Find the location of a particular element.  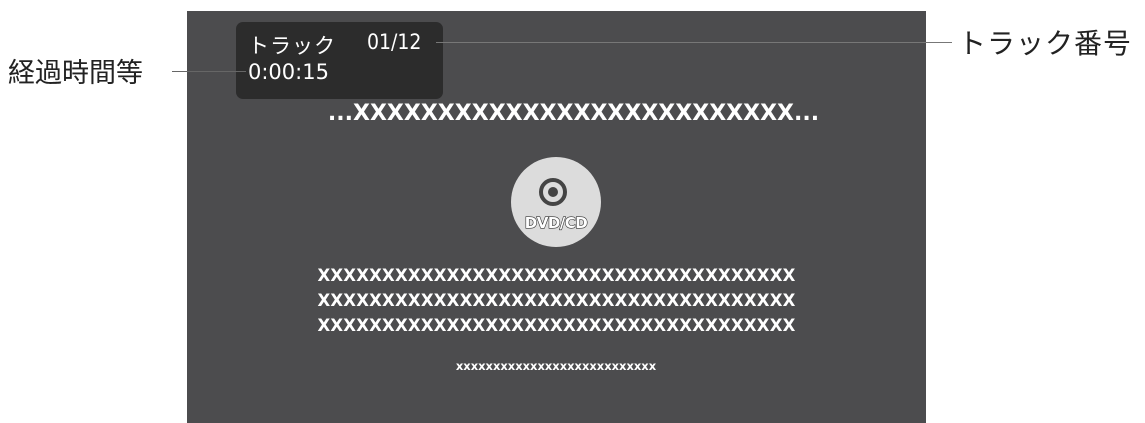

small-info-text: xxxxxxxxxxxxxxxxxxxxxxxxxxx is located at coordinates (556, 366).